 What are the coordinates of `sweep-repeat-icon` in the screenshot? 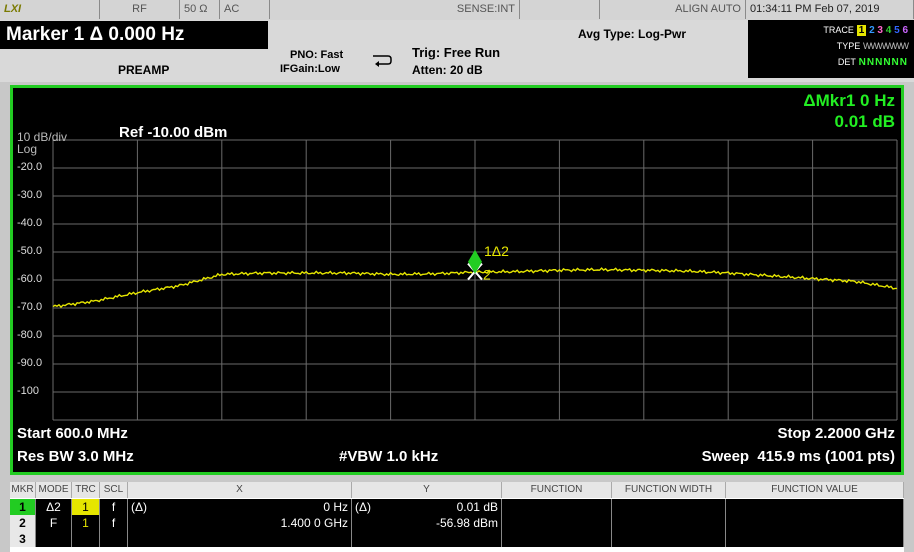 It's located at (382, 61).